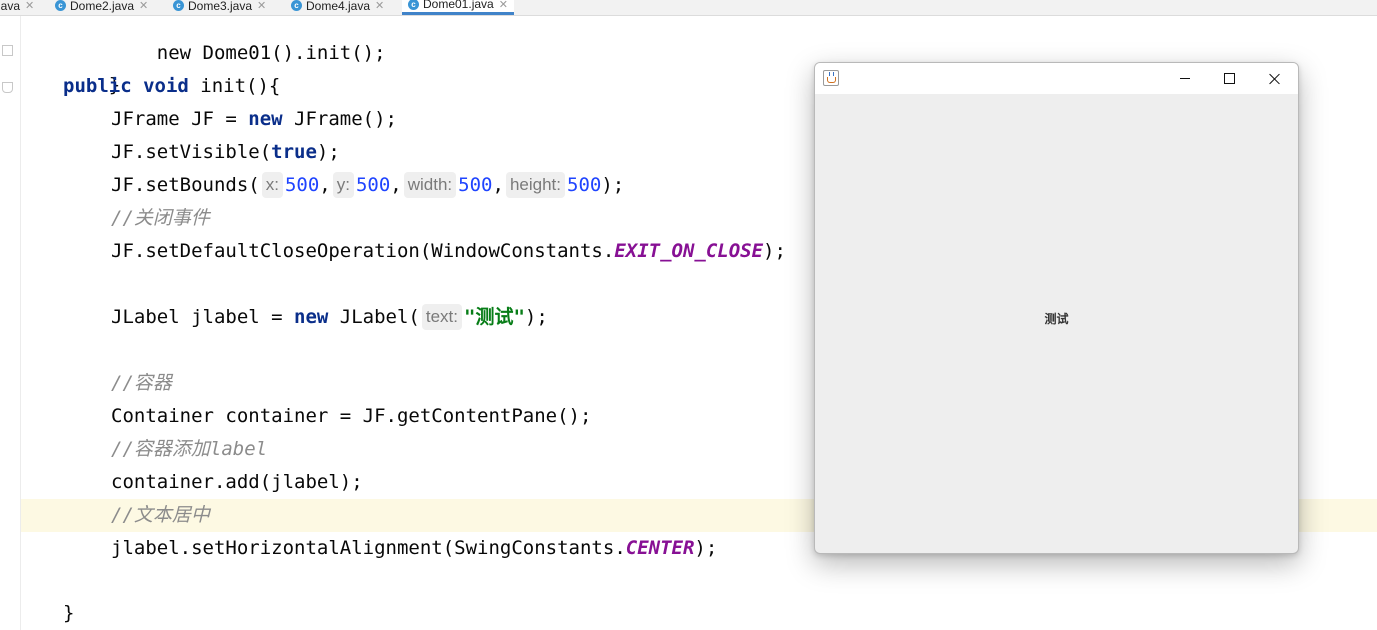 The width and height of the screenshot is (1377, 630). I want to click on maximize-button, so click(1229, 78).